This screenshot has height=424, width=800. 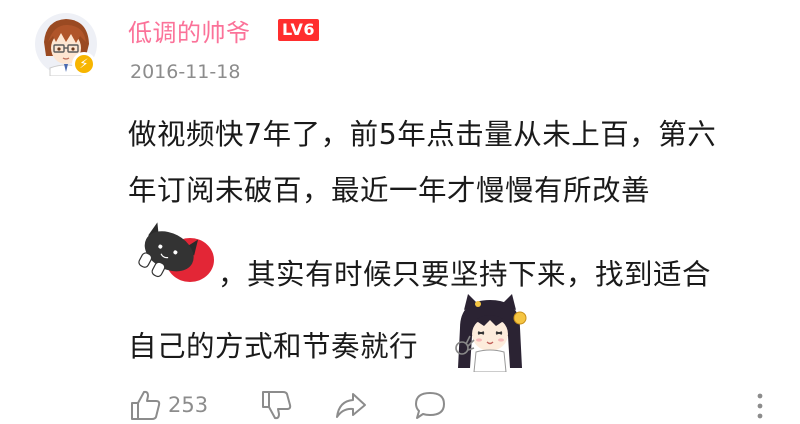 What do you see at coordinates (465, 274) in the screenshot?
I see `comment-text-line: ，其实有时候只要坚持下来，找到适合` at bounding box center [465, 274].